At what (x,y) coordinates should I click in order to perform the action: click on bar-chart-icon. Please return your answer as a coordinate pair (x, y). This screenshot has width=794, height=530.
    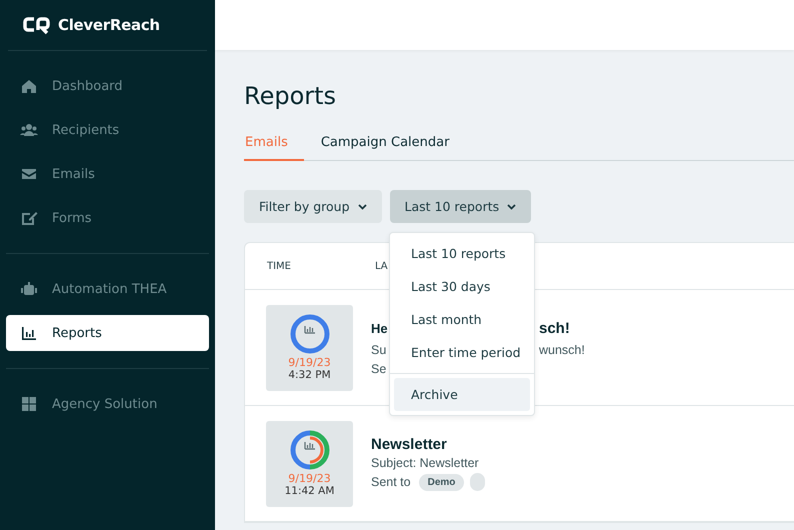
    Looking at the image, I should click on (29, 333).